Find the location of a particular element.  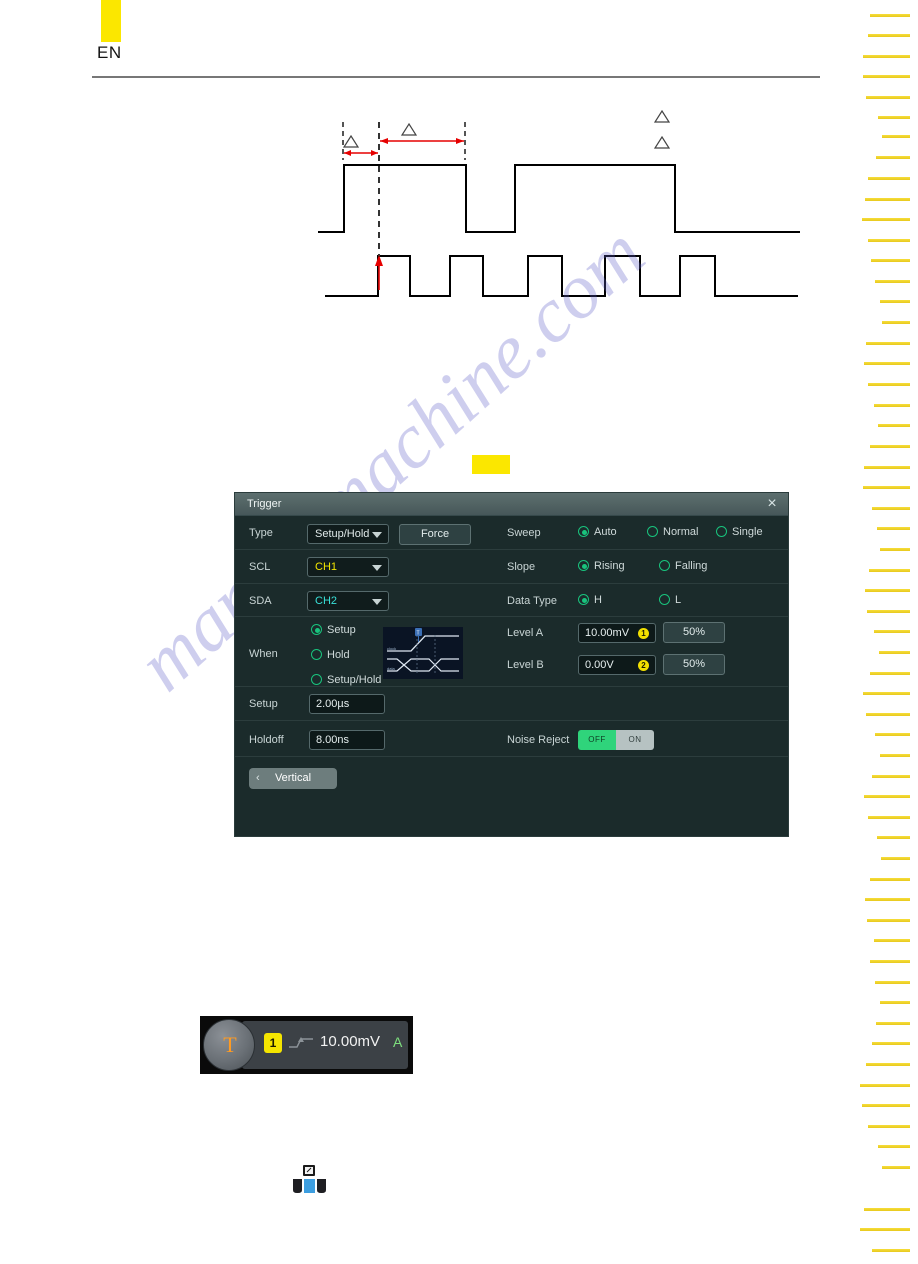

back-to-vertical-button: ‹ Vertical is located at coordinates (293, 778).